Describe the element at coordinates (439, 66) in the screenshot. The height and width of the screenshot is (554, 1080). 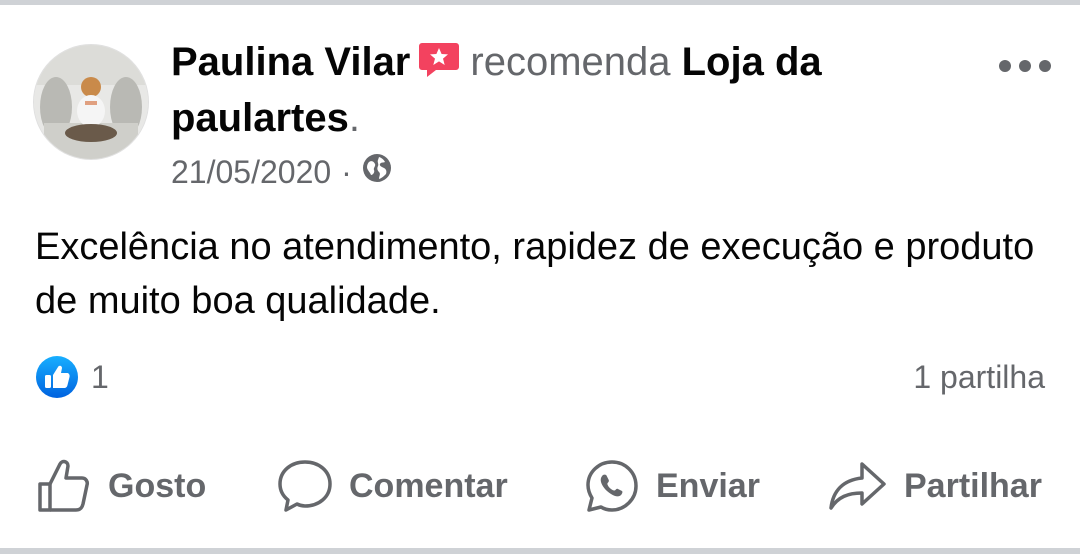
I see `recommend-icon` at that location.